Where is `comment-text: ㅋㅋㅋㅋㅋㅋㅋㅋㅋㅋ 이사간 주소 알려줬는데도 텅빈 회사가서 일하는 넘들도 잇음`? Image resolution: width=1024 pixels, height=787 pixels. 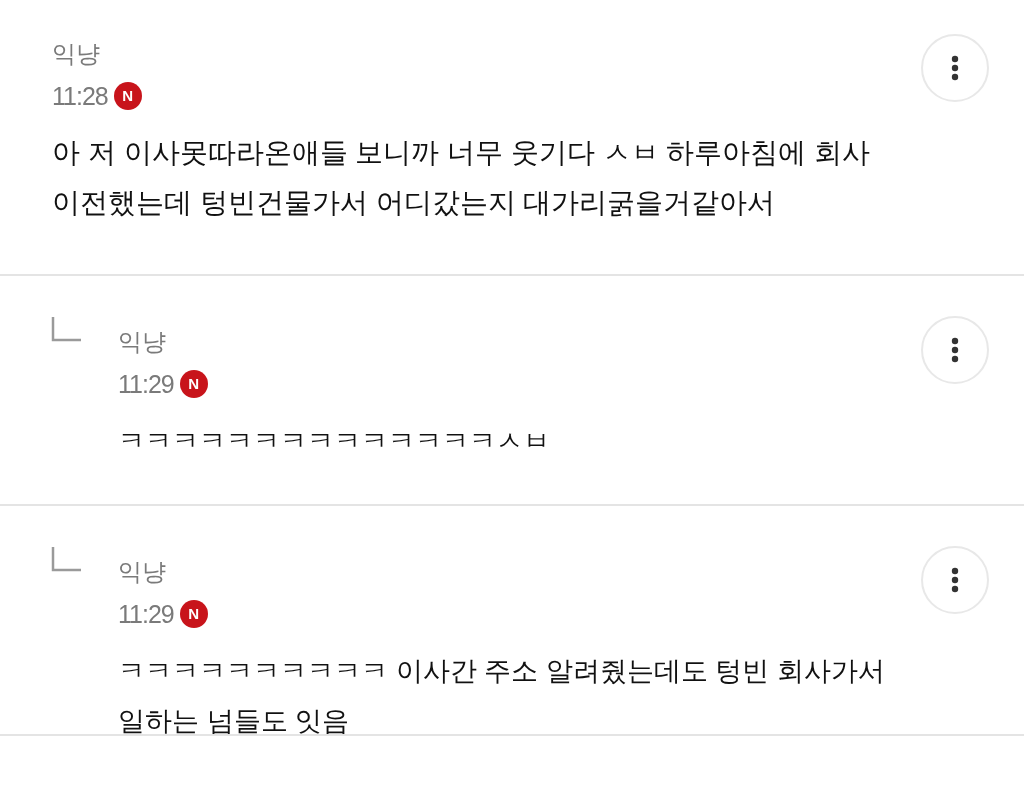
comment-text: ㅋㅋㅋㅋㅋㅋㅋㅋㅋㅋ 이사간 주소 알려줬는데도 텅빈 회사가서 일하는 넘들도 잇음 is located at coordinates (502, 696).